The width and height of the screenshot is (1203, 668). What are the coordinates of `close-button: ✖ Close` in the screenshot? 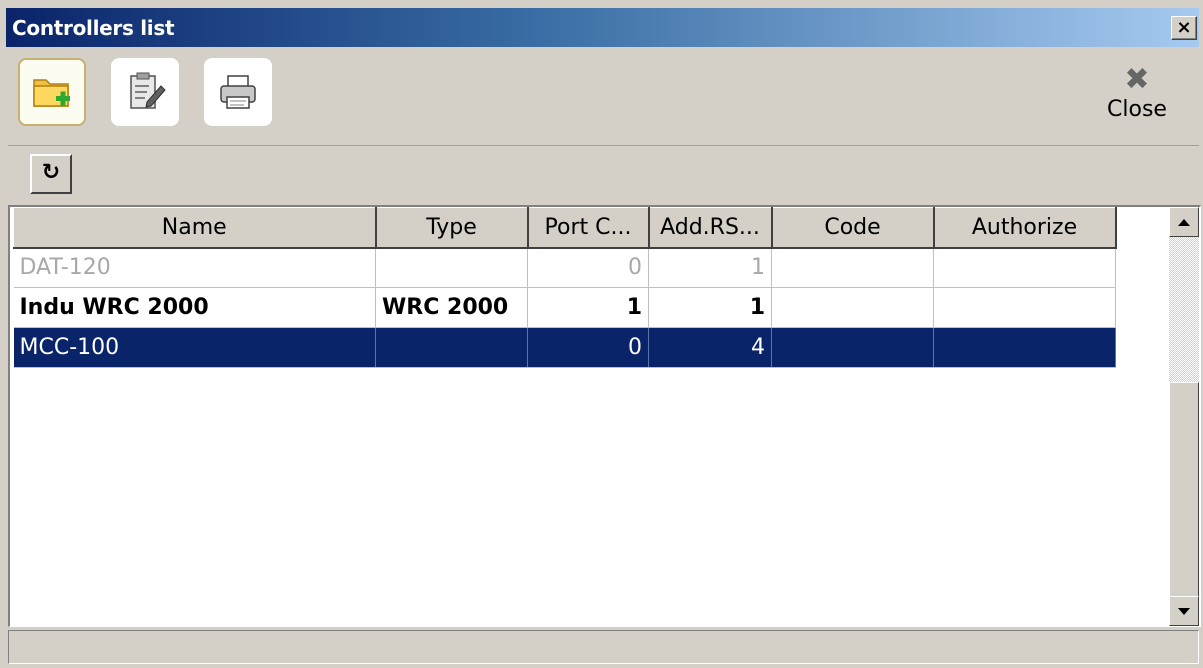 It's located at (1137, 99).